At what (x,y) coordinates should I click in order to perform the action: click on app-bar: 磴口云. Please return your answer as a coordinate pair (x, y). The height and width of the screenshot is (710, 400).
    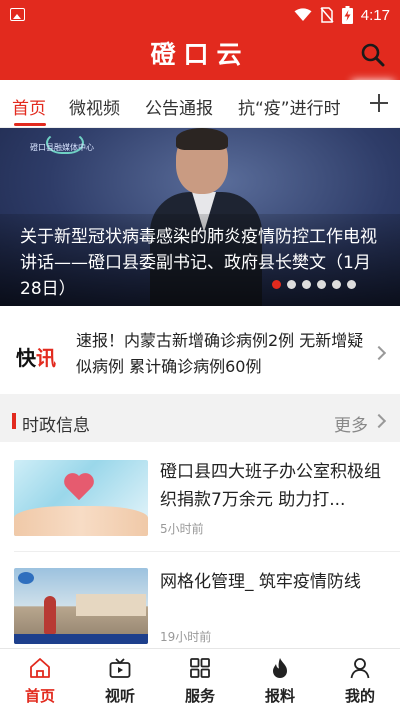
    Looking at the image, I should click on (200, 55).